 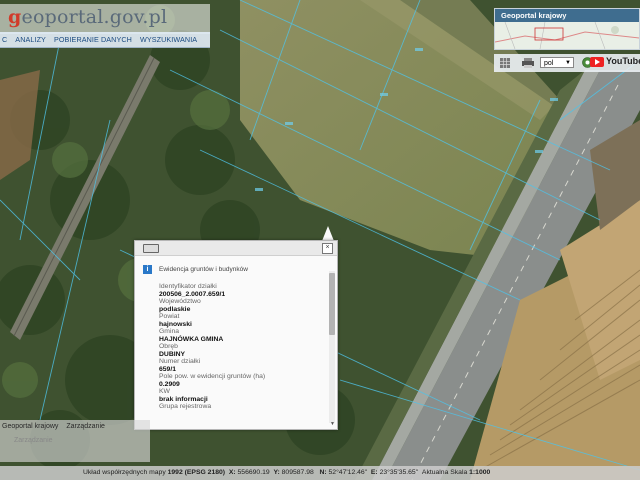 I want to click on popup-pointer, so click(x=328, y=233).